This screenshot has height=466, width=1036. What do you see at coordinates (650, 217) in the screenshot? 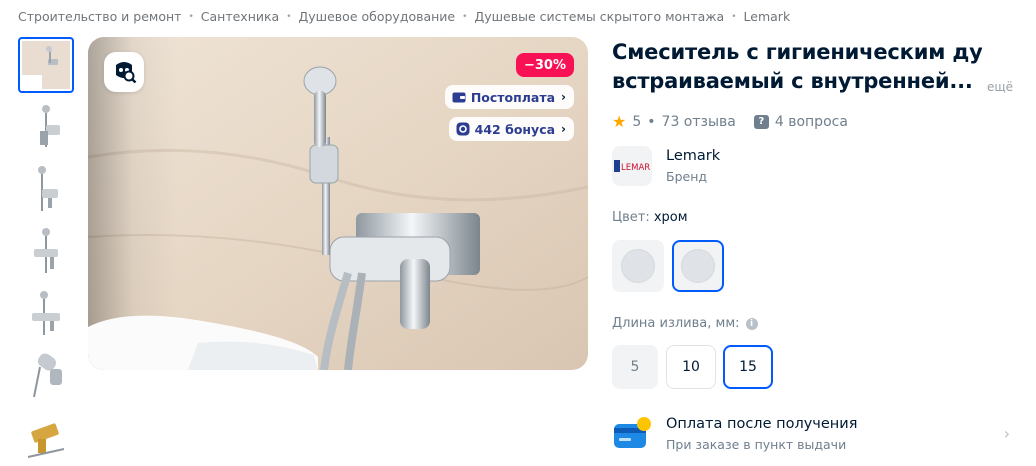
I see `color-label: Цвет: хром` at bounding box center [650, 217].